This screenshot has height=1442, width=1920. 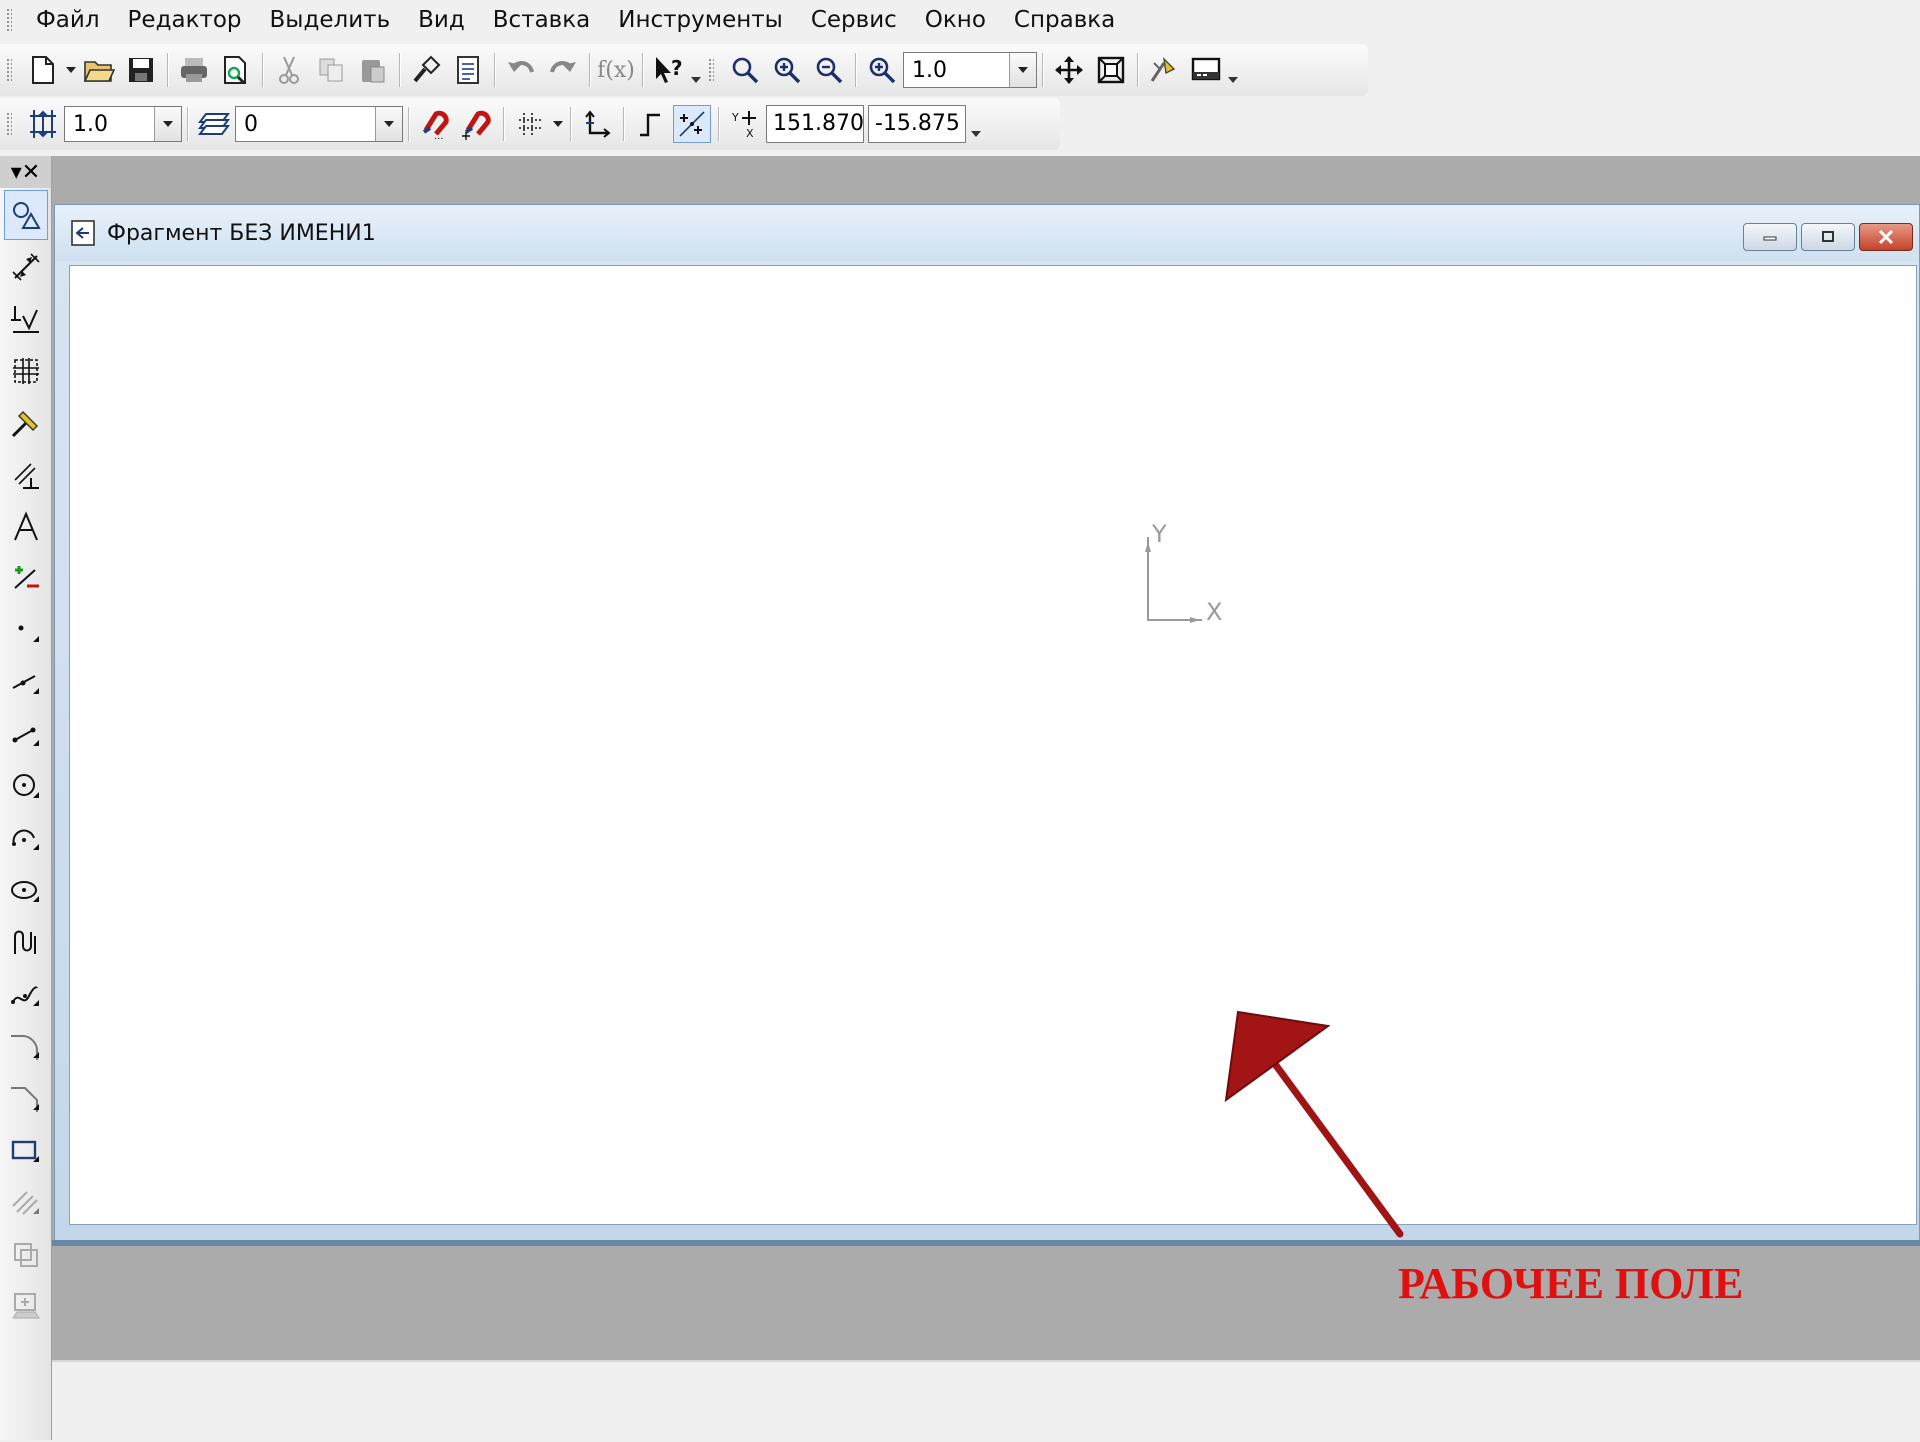 I want to click on cursor-step-icon, so click(x=43, y=124).